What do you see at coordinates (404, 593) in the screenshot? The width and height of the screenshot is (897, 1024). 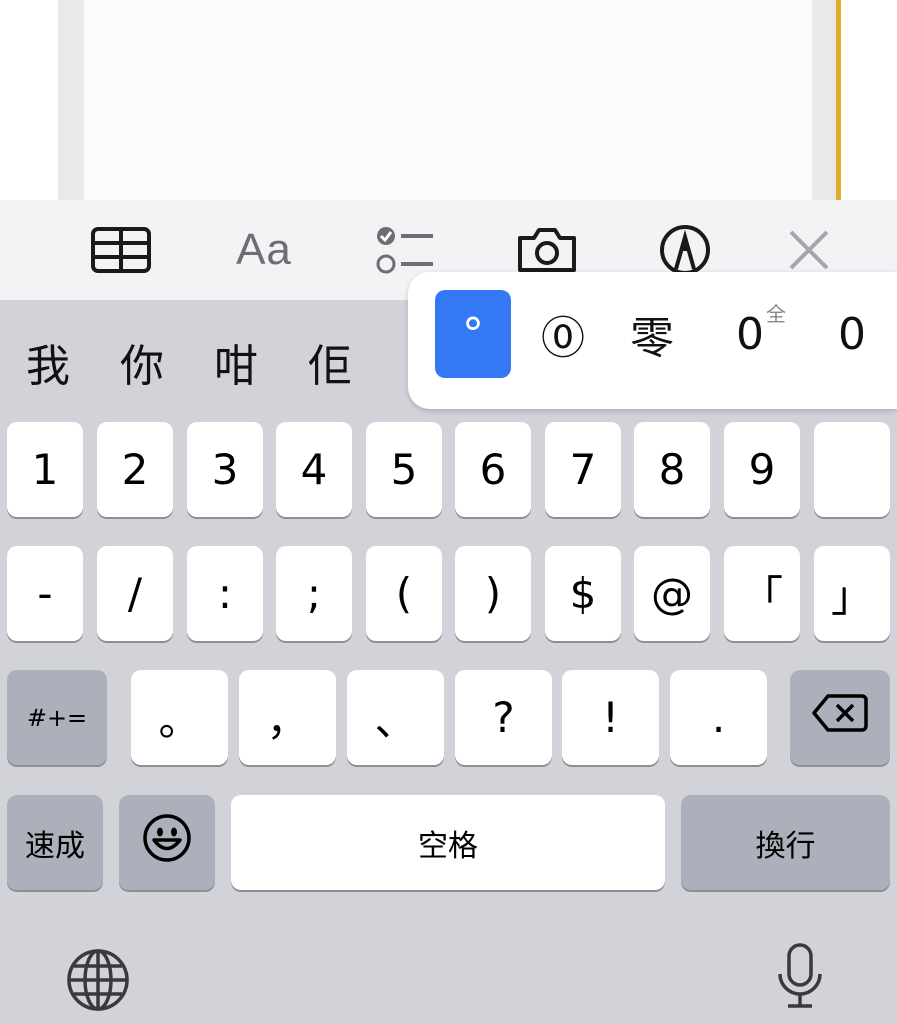 I see `key-open-paren: (` at bounding box center [404, 593].